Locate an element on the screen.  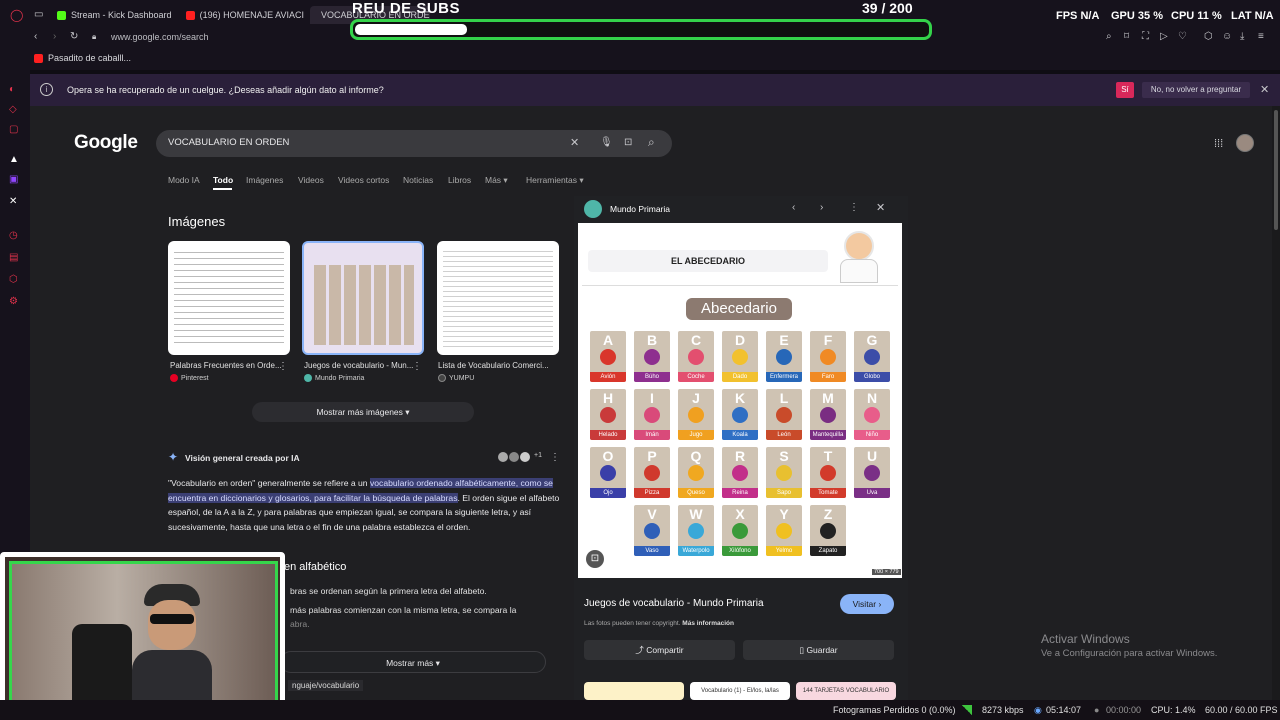
apps-grid-icon: ⁞⁞⁞ is located at coordinates (1218, 144).